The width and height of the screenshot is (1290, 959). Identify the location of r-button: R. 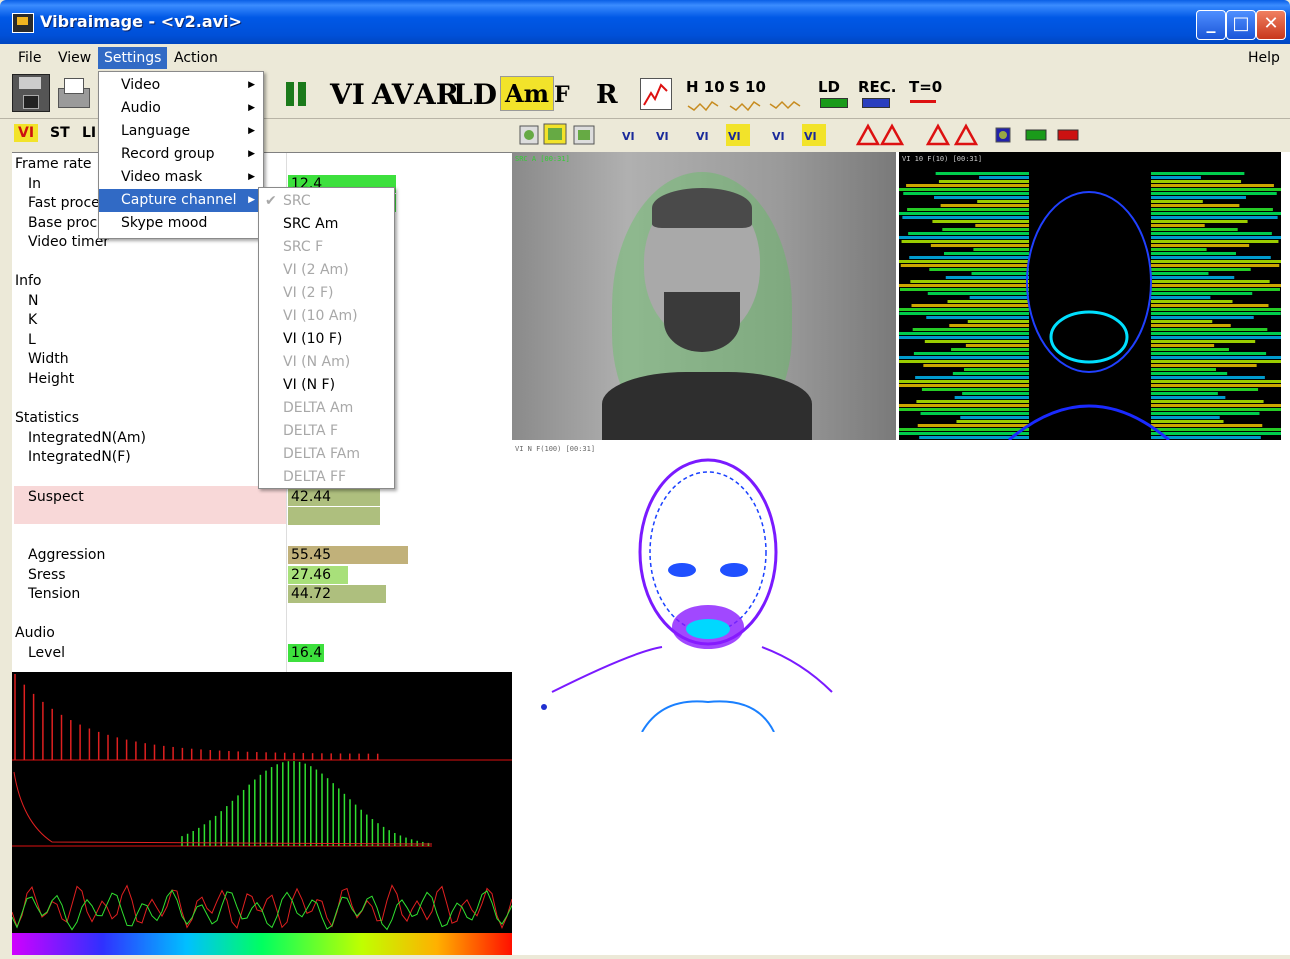
(607, 95).